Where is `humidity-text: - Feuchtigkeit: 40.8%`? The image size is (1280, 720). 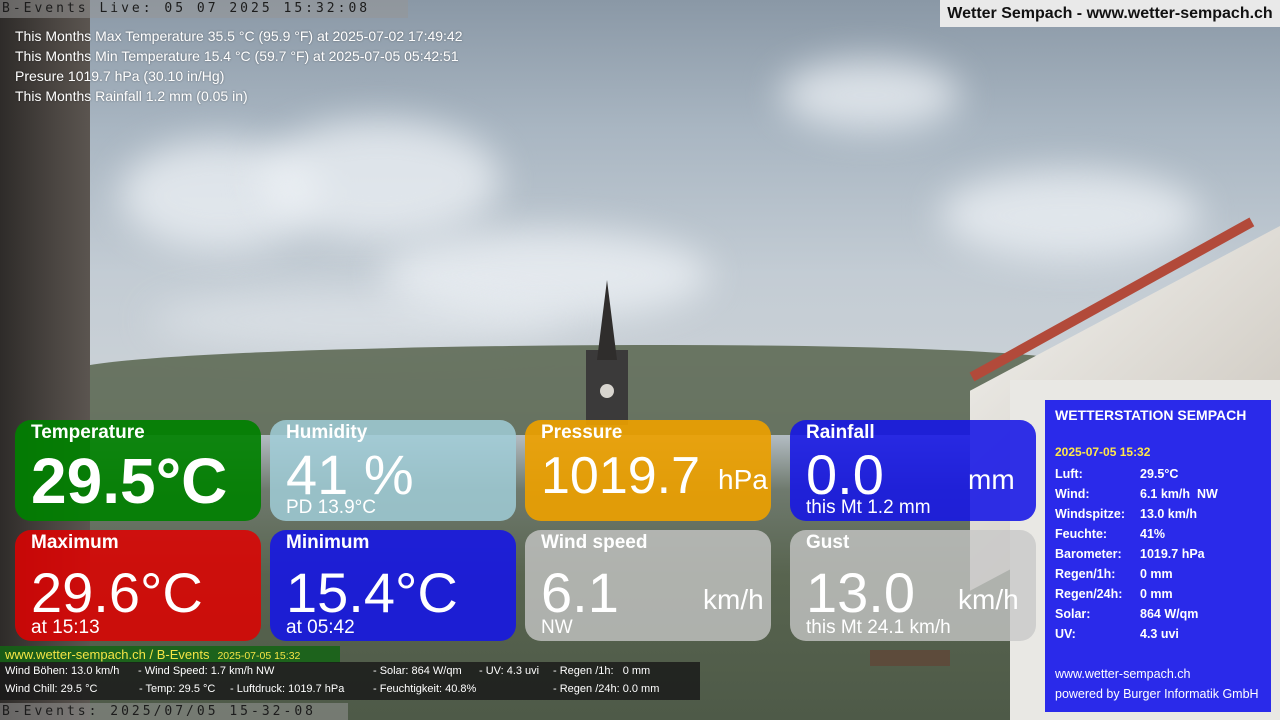
humidity-text: - Feuchtigkeit: 40.8% is located at coordinates (425, 689).